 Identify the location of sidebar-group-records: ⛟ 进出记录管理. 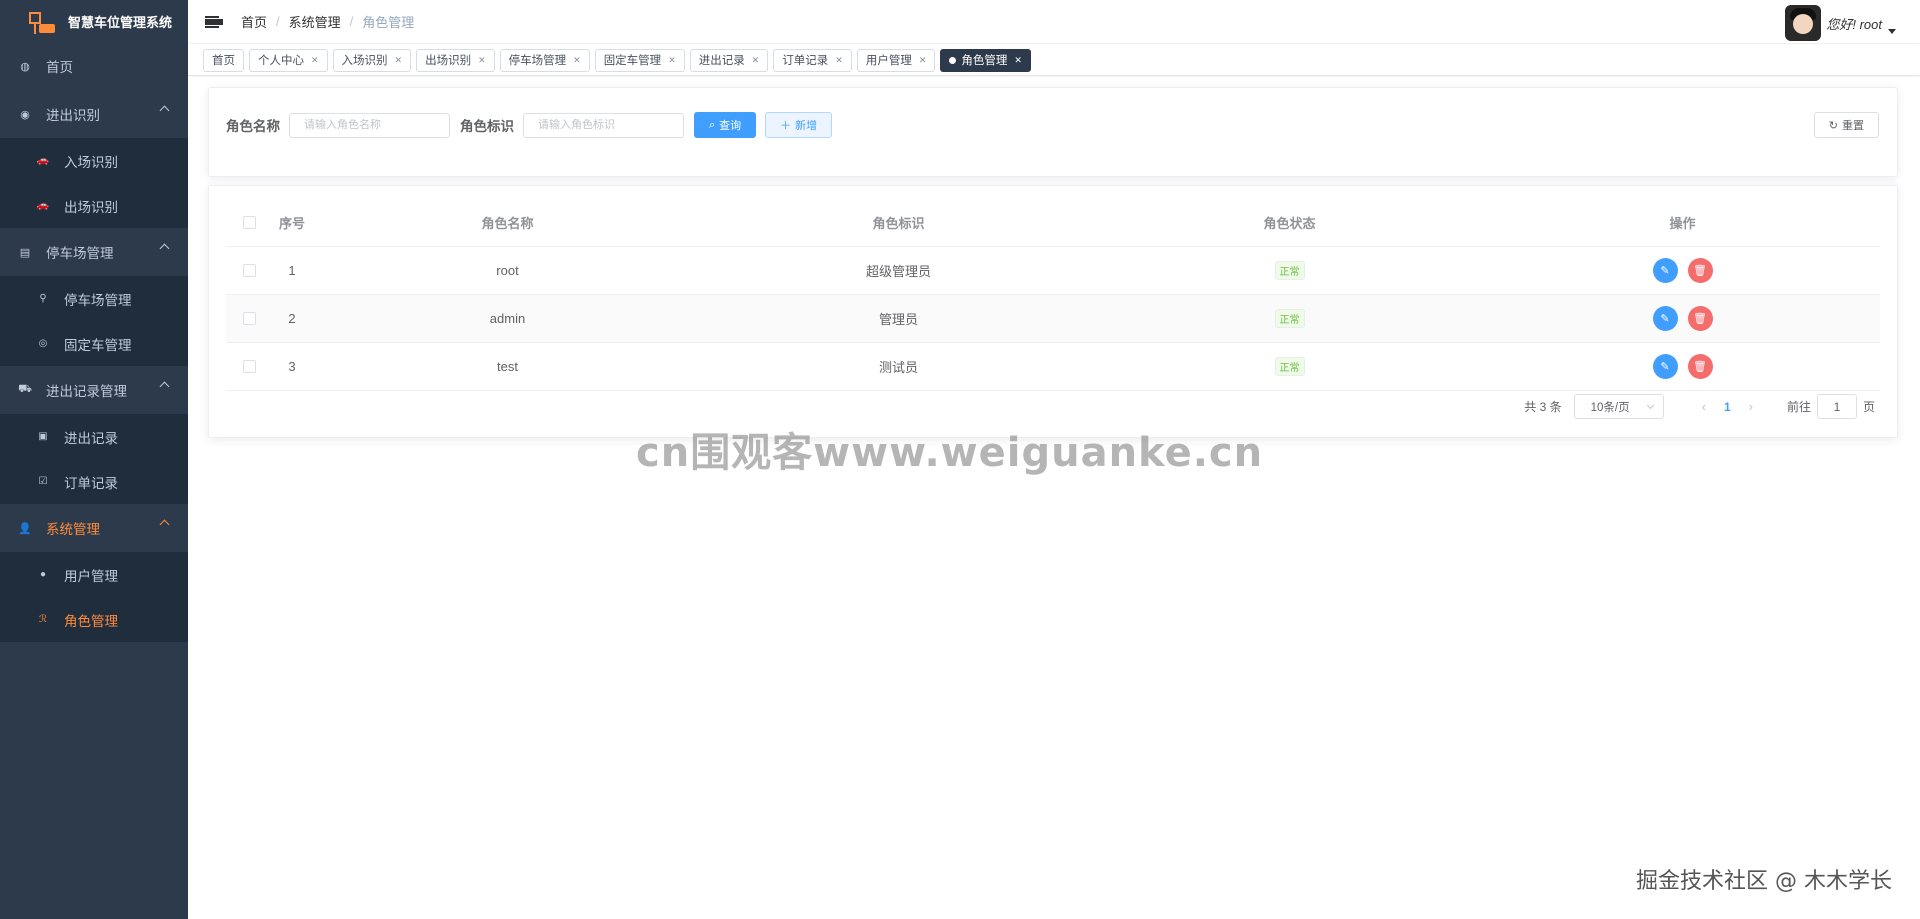
(94, 390).